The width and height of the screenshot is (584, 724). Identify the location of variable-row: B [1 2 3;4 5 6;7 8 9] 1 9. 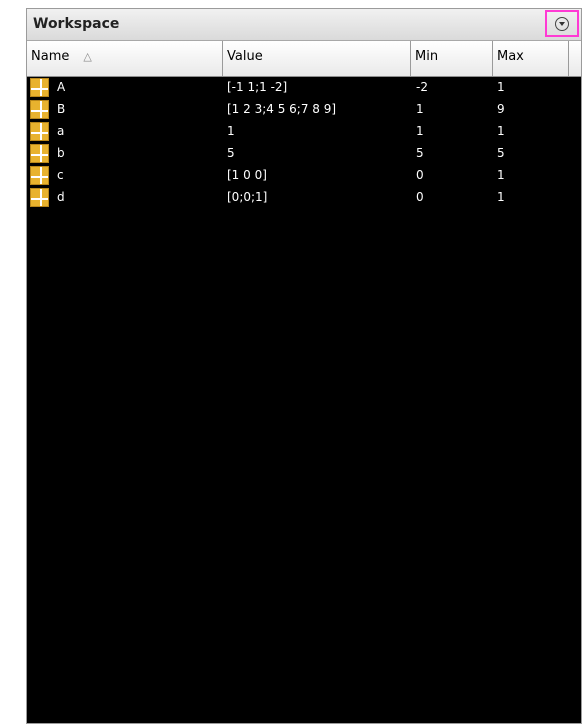
(304, 110).